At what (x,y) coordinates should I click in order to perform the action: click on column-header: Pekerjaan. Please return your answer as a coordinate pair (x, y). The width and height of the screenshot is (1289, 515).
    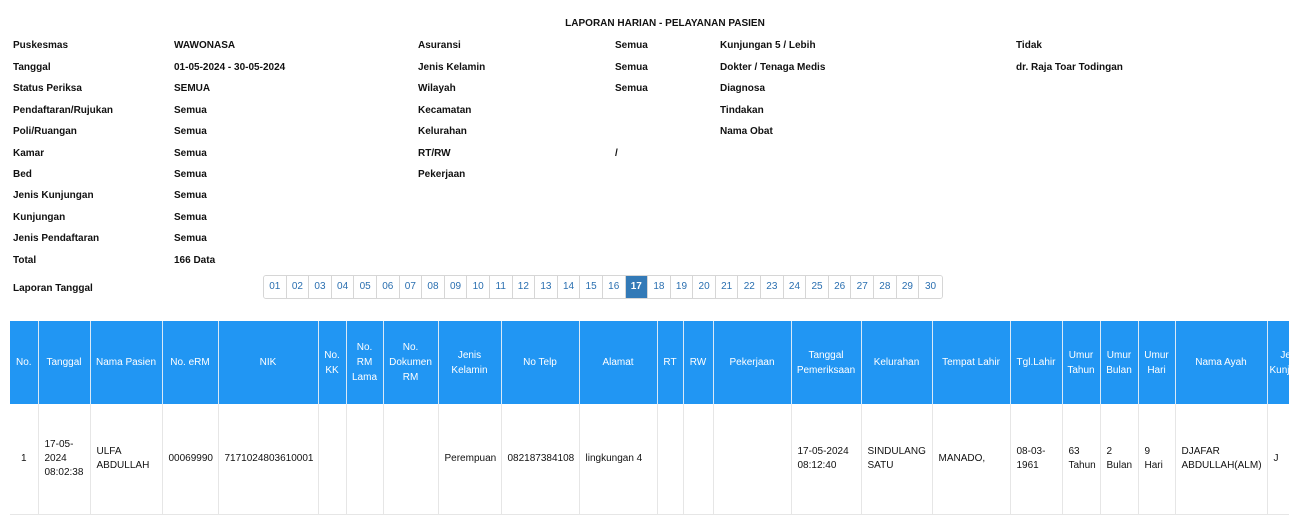
    Looking at the image, I should click on (752, 362).